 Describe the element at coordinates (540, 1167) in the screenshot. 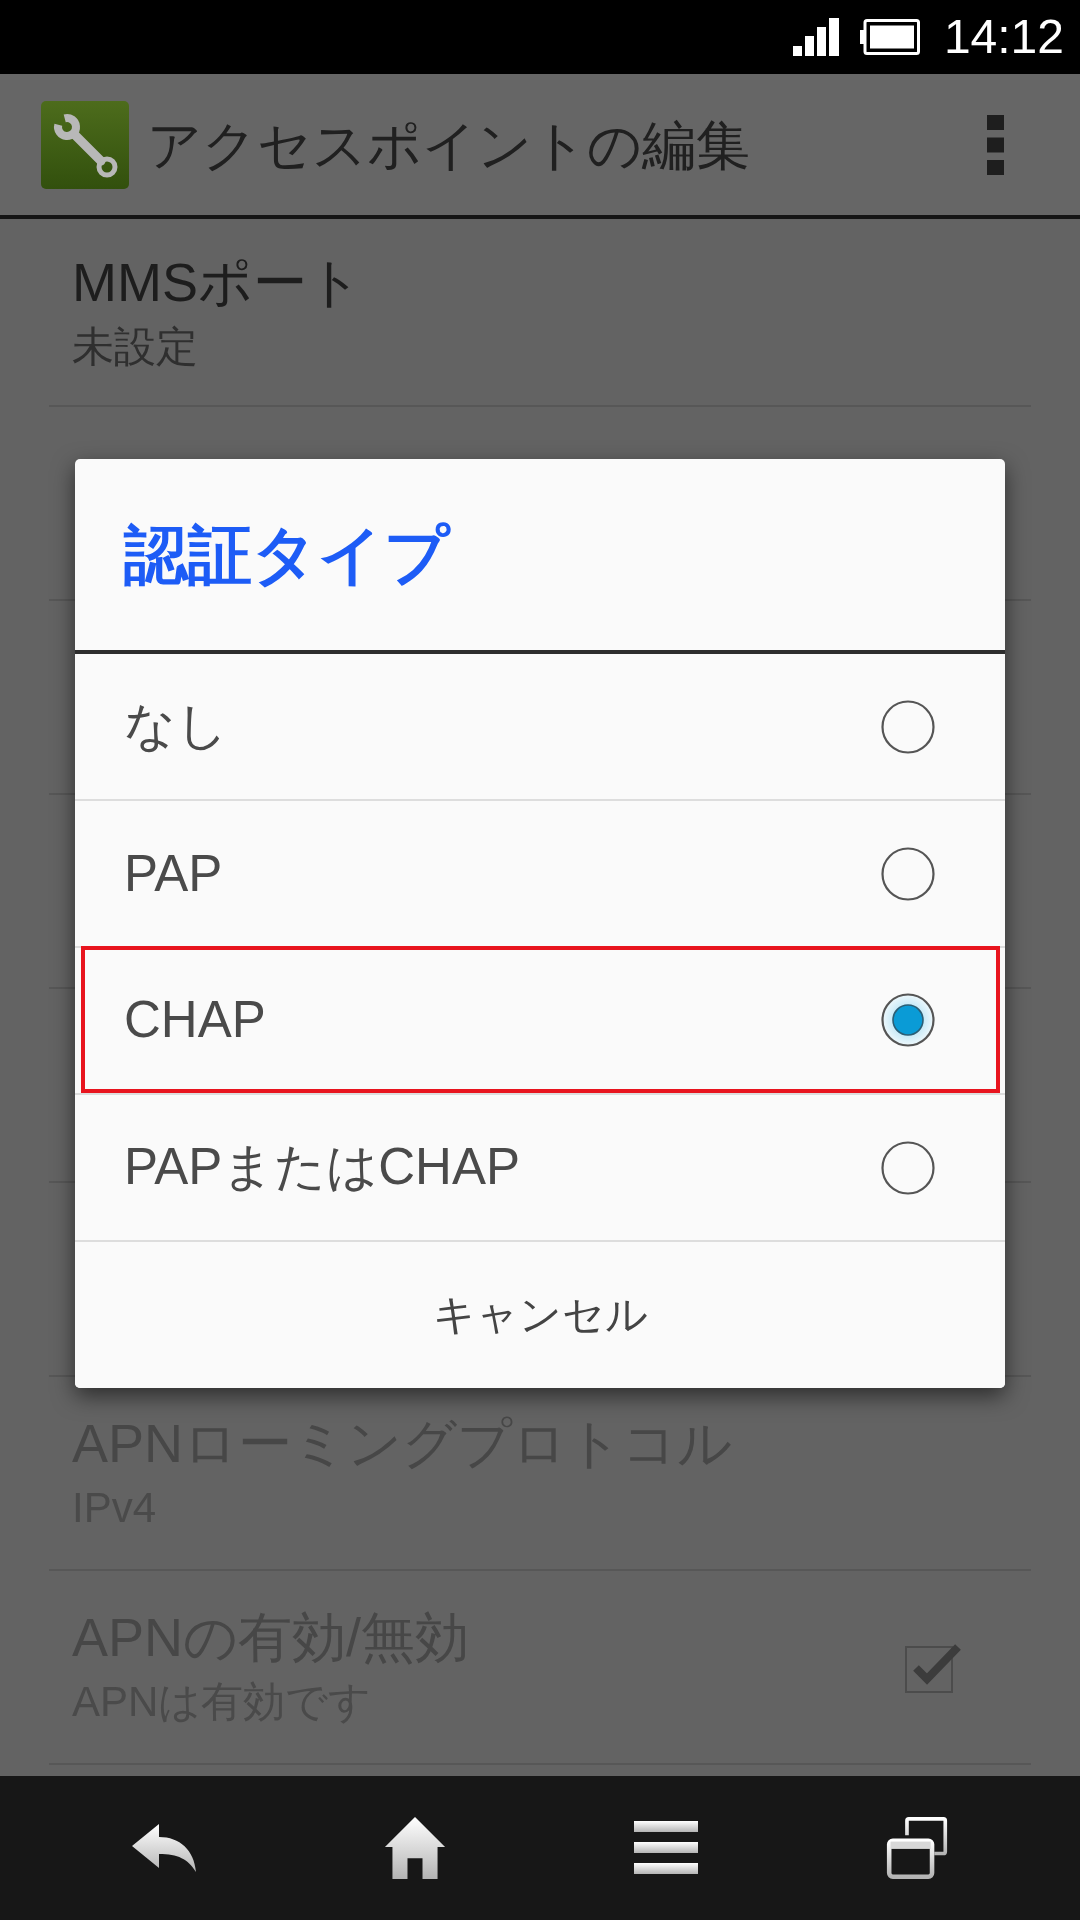

I see `auth-type-option: PAPまたはCHAP` at that location.